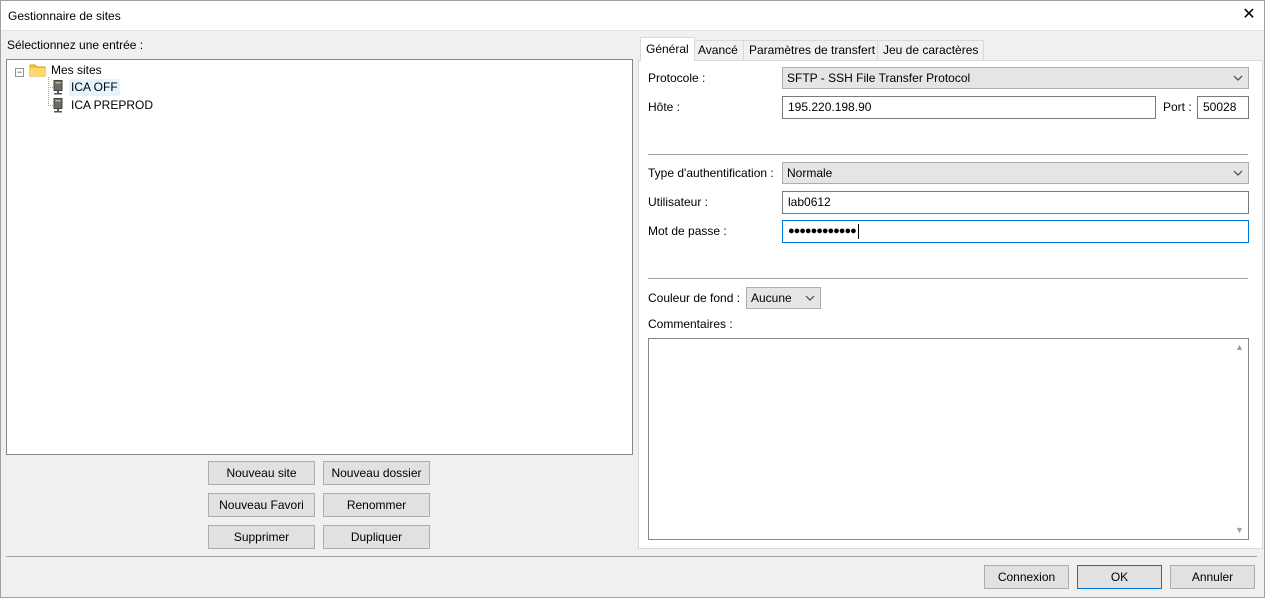  I want to click on close-icon: ✕, so click(1249, 15).